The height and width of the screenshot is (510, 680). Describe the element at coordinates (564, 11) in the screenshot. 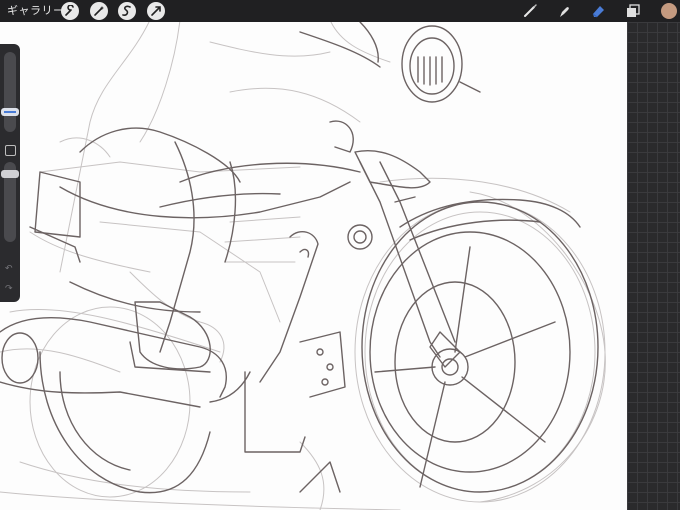

I see `smudge-icon` at that location.